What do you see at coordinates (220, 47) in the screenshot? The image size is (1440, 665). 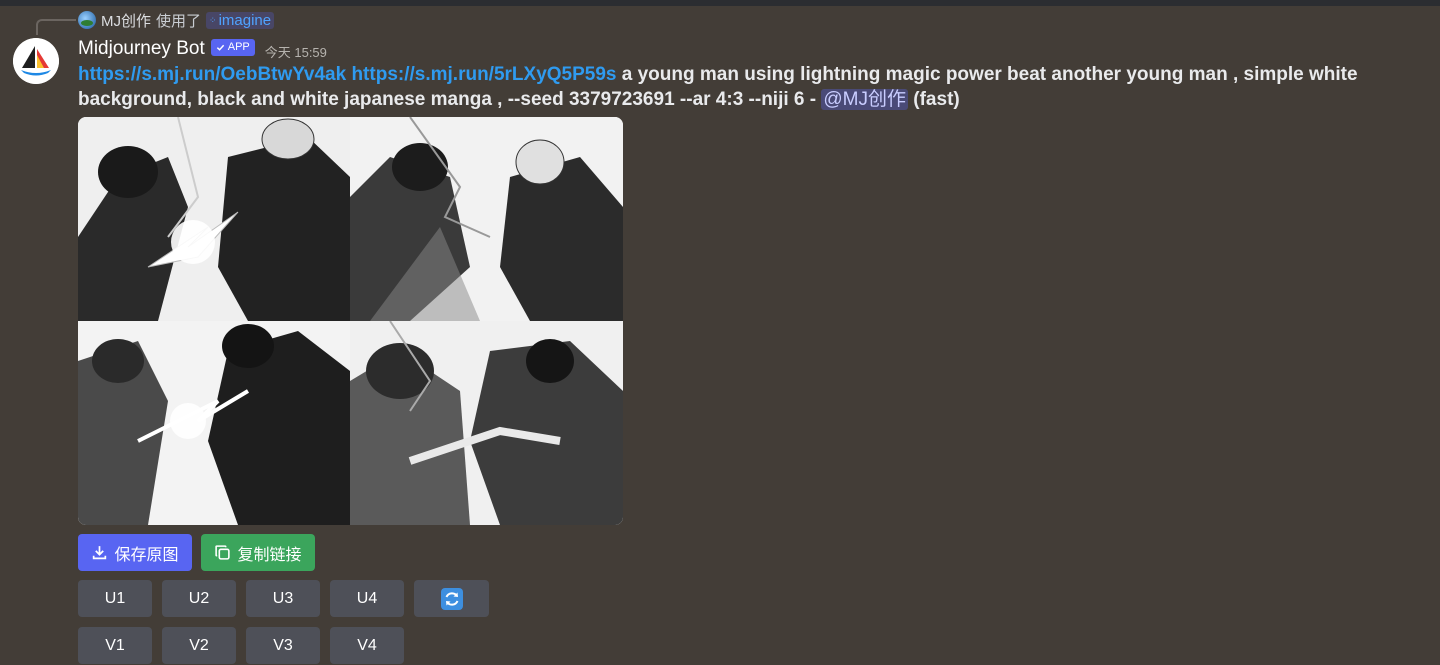 I see `check-icon` at bounding box center [220, 47].